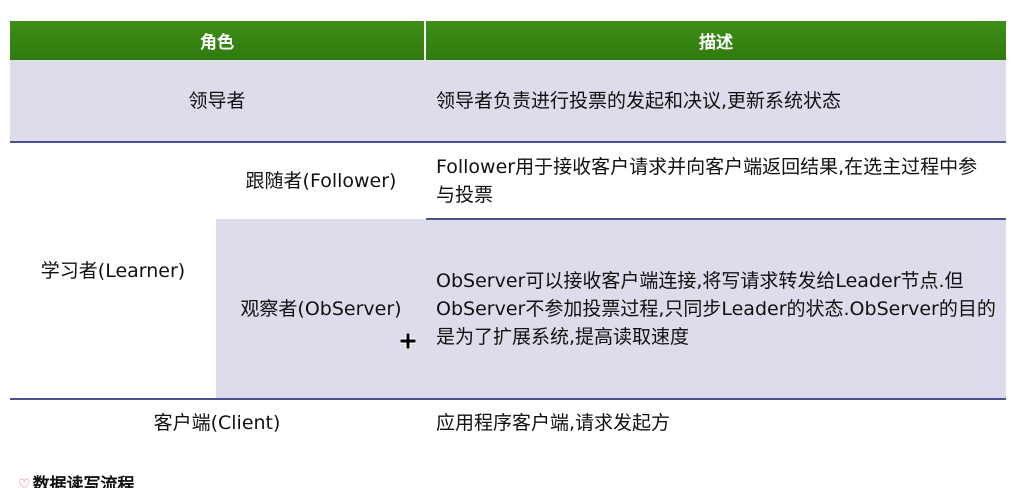 The image size is (1021, 488). Describe the element at coordinates (217, 40) in the screenshot. I see `header-role: 角色` at that location.